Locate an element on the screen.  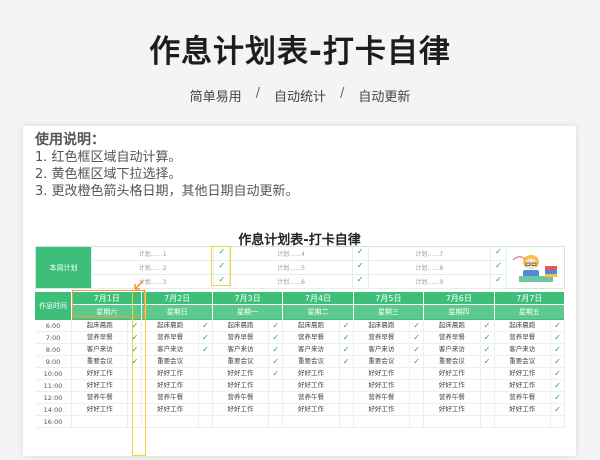
day-date: 7月1日 is located at coordinates (107, 298).